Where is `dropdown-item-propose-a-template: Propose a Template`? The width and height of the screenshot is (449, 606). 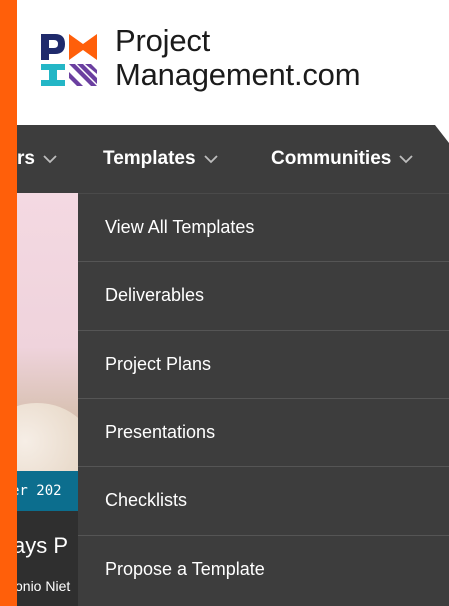
dropdown-item-propose-a-template: Propose a Template is located at coordinates (263, 569).